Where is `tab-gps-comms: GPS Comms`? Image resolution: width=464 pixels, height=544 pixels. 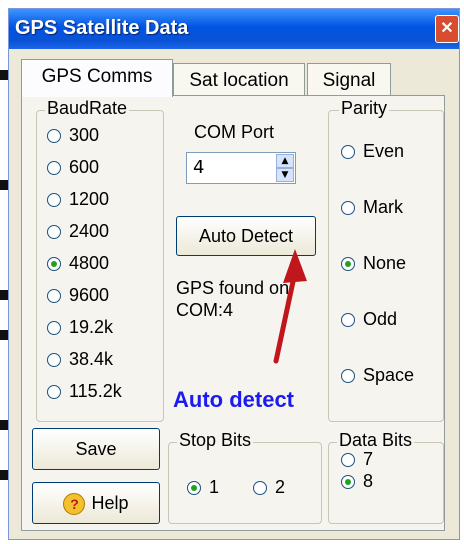
tab-gps-comms: GPS Comms is located at coordinates (97, 78).